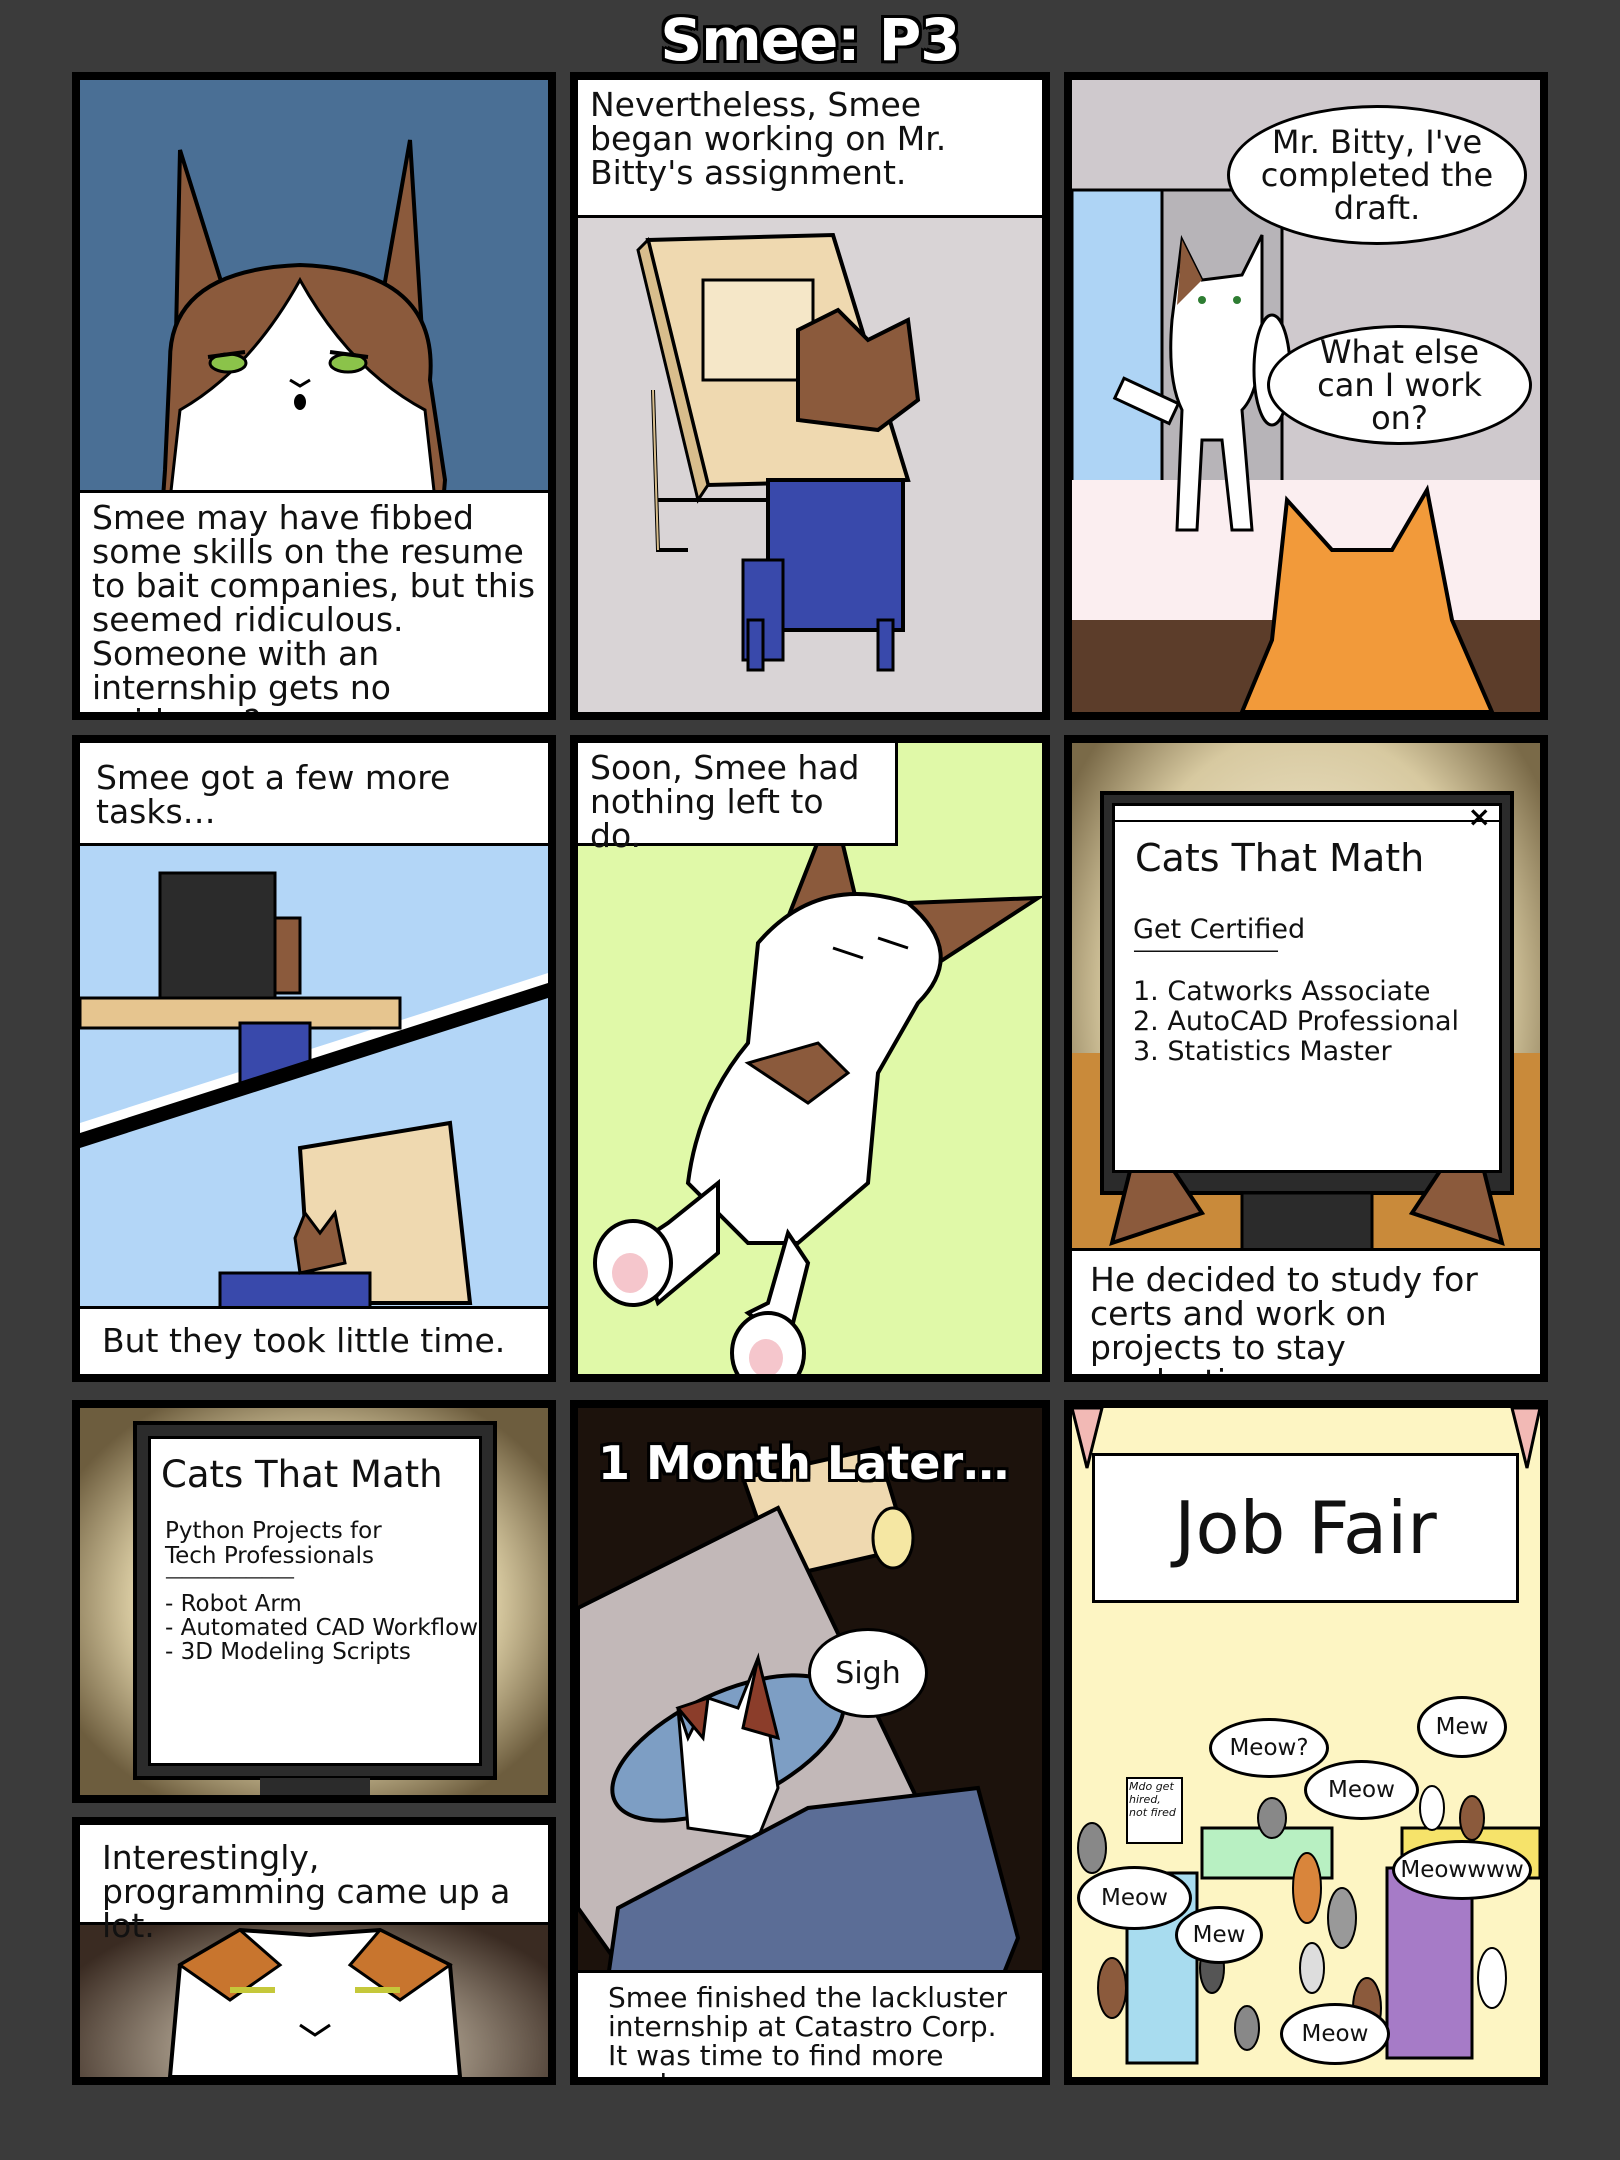  Describe the element at coordinates (1219, 1935) in the screenshot. I see `panel-9-bubble-6: Mew` at that location.